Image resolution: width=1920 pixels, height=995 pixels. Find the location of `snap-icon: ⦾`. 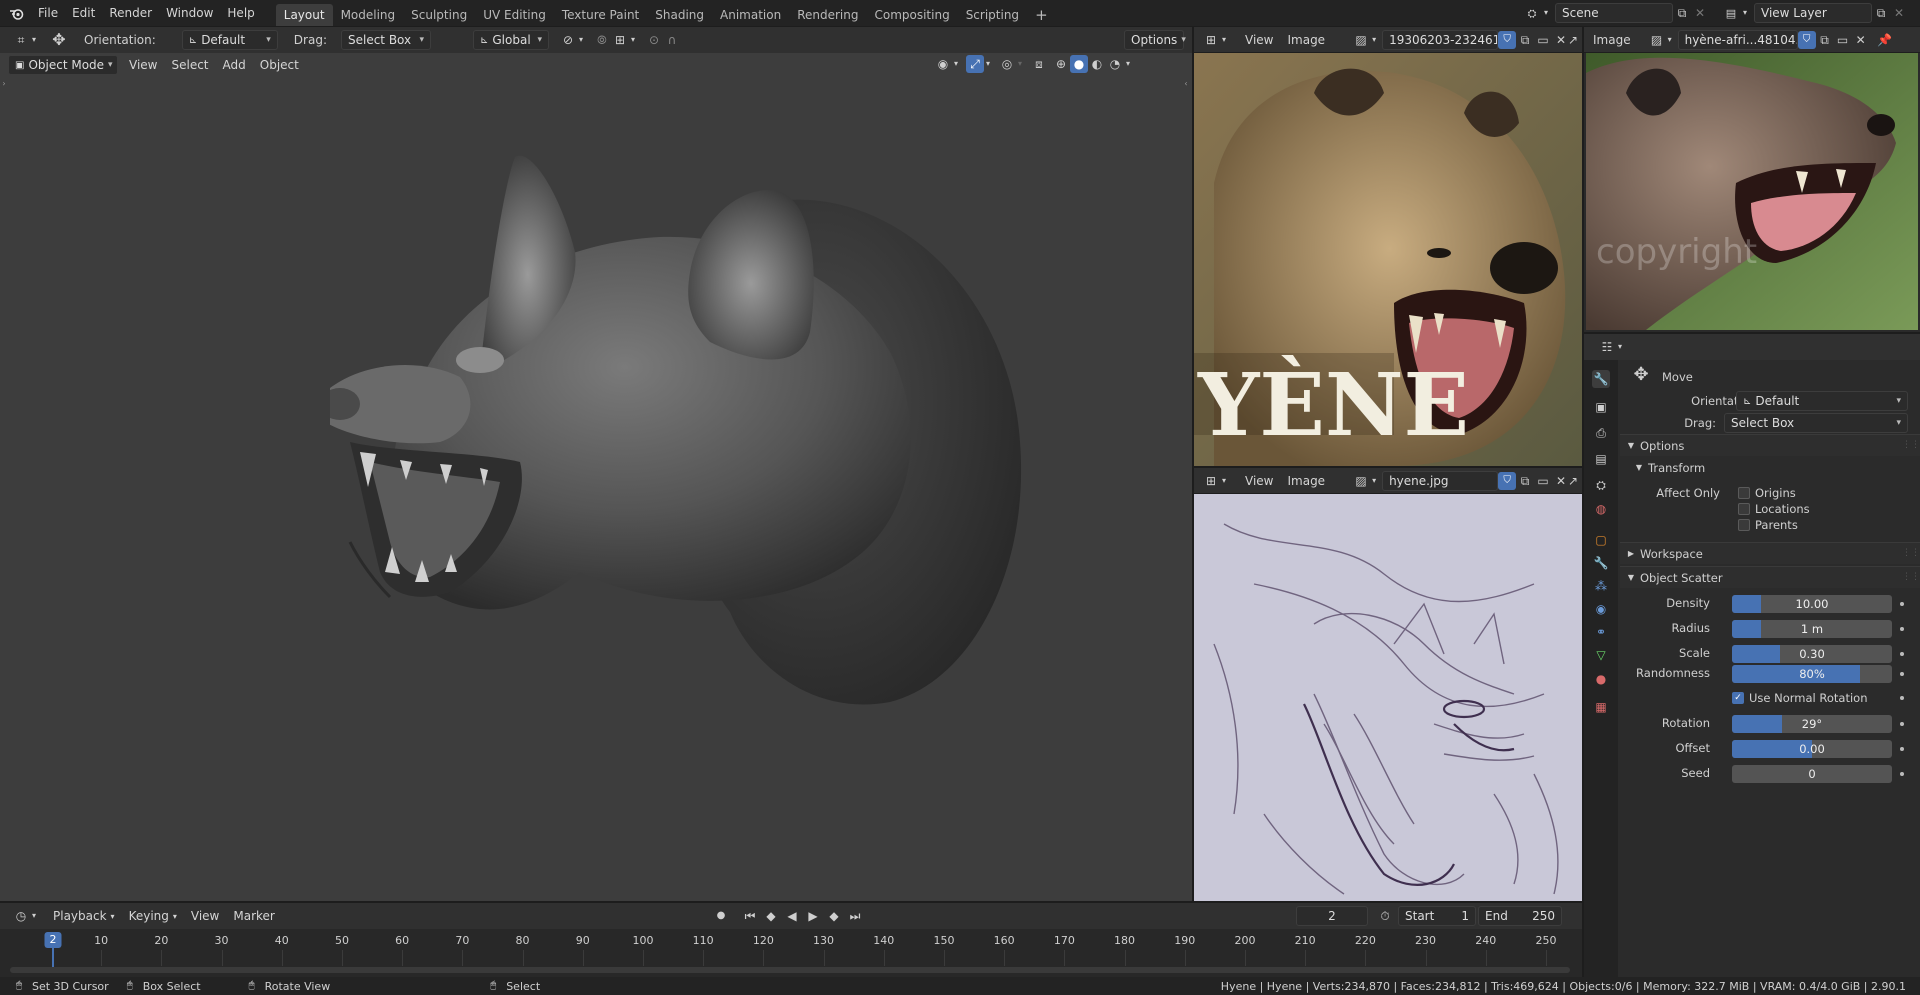

snap-icon: ⦾ is located at coordinates (602, 40).